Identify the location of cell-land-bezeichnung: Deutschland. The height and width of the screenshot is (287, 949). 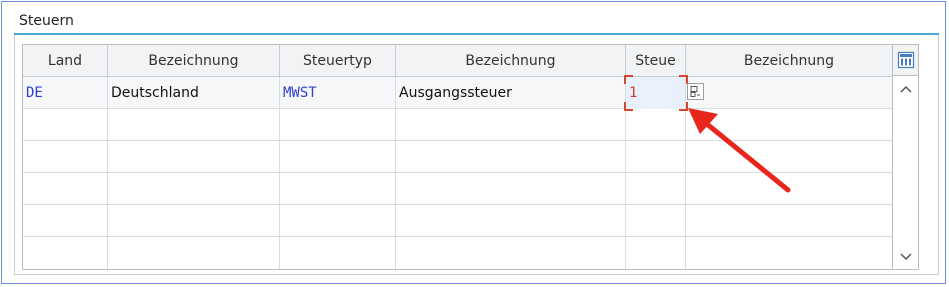
(194, 93).